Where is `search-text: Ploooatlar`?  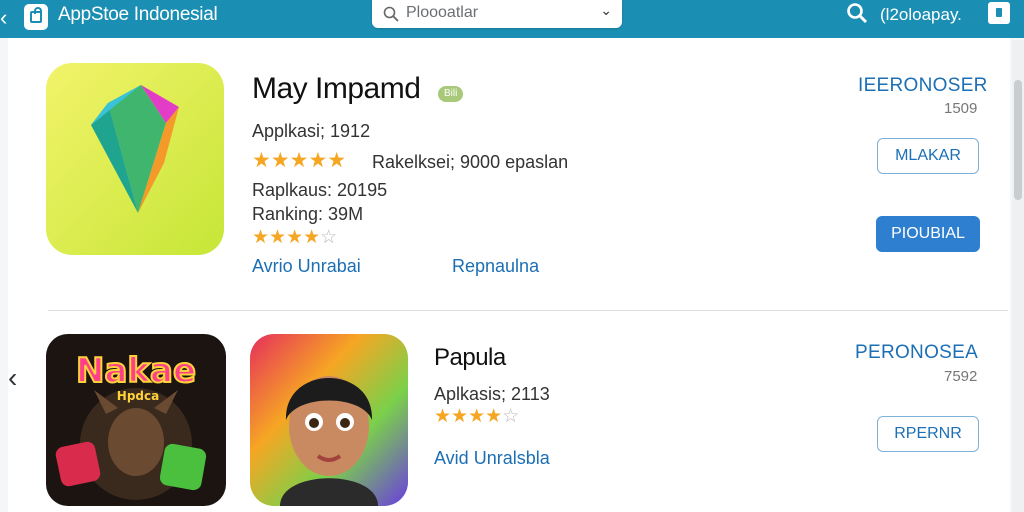
search-text: Ploooatlar is located at coordinates (442, 12).